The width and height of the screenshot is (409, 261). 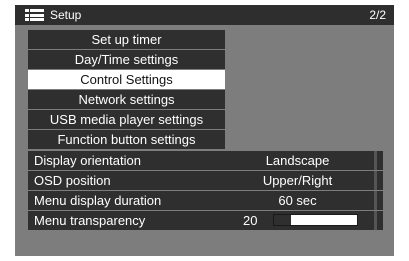 What do you see at coordinates (377, 15) in the screenshot?
I see `page-indicator: 2/2` at bounding box center [377, 15].